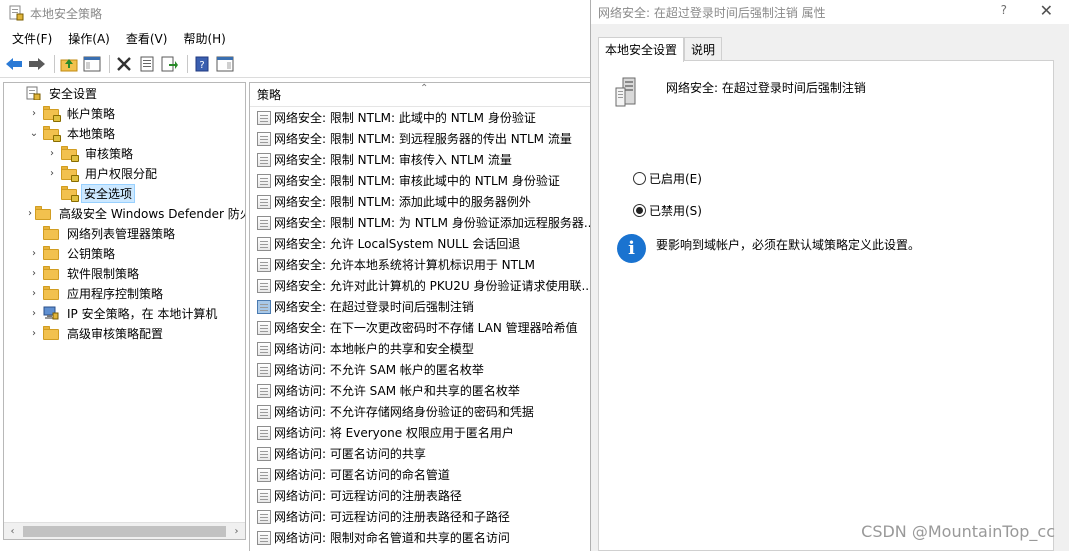 The height and width of the screenshot is (551, 1069). Describe the element at coordinates (420, 432) in the screenshot. I see `policy-list-item: 网络访问: 将 Everyone 权限应用于匿名用户` at that location.